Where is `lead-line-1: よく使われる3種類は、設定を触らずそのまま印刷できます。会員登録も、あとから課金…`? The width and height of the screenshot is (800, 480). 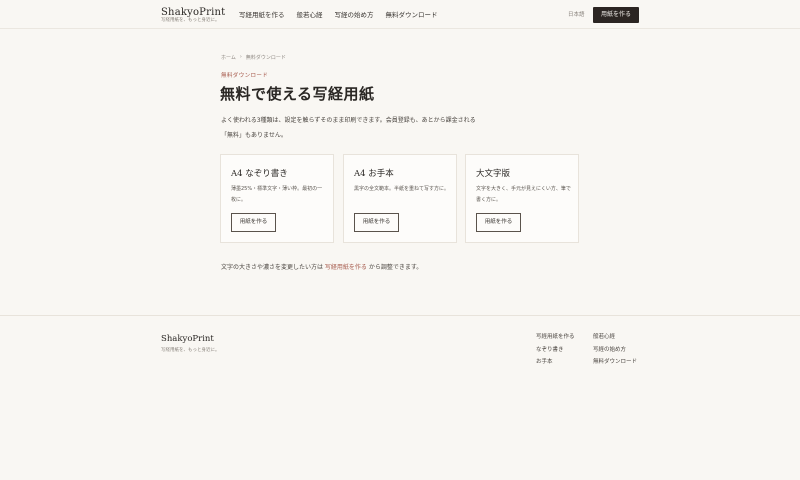
lead-line-1: よく使われる3種類は、設定を触らずそのまま印刷できます。会員登録も、あとから課金… is located at coordinates (348, 120).